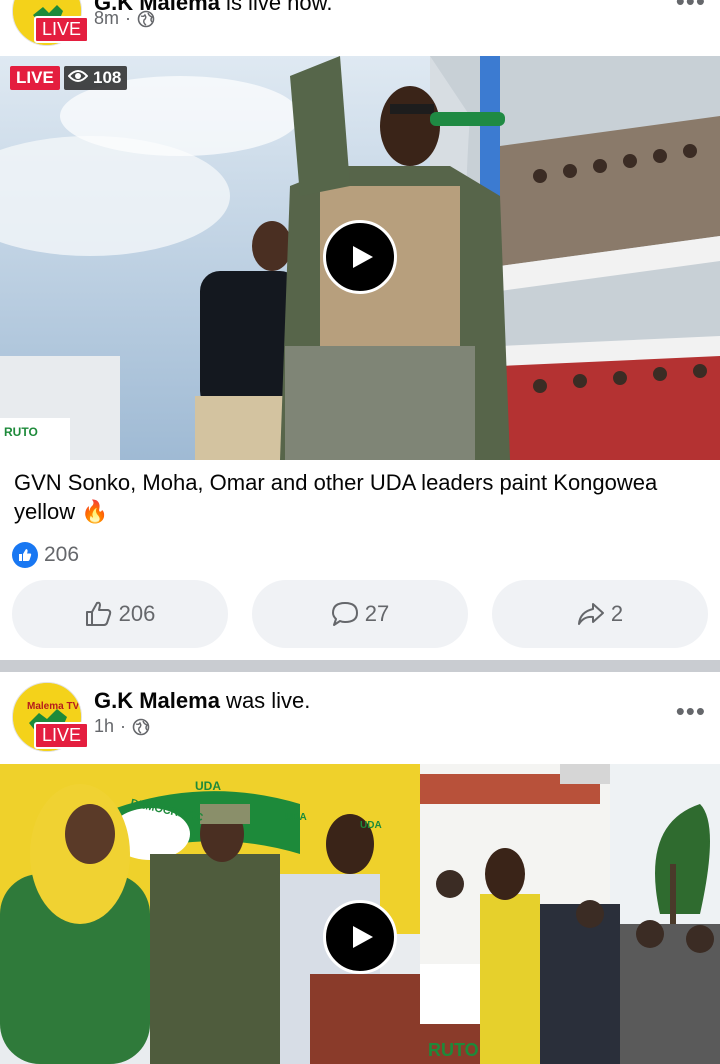 The width and height of the screenshot is (720, 1064). Describe the element at coordinates (276, 7) in the screenshot. I see `post-status: is live now.` at that location.